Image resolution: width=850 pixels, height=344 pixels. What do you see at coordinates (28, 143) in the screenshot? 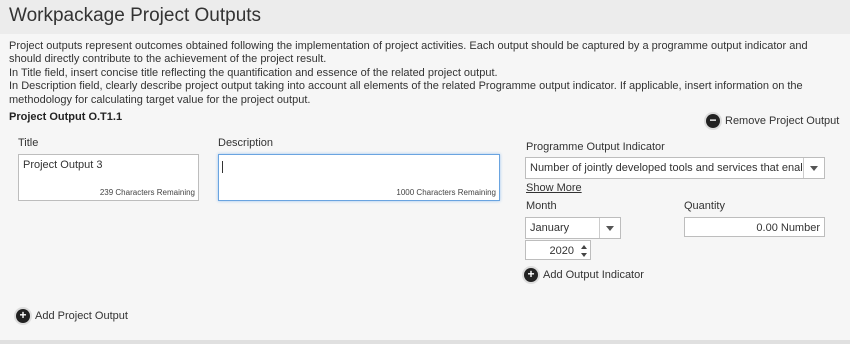
I see `title-label: Title` at bounding box center [28, 143].